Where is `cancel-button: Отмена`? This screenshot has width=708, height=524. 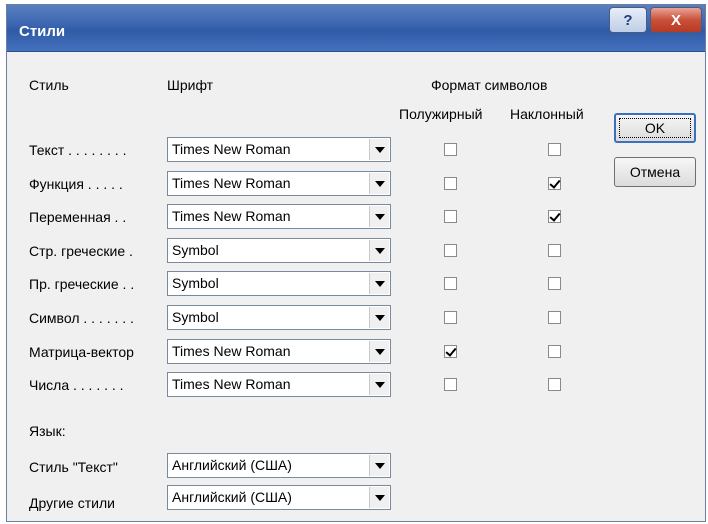
cancel-button: Отмена is located at coordinates (655, 172).